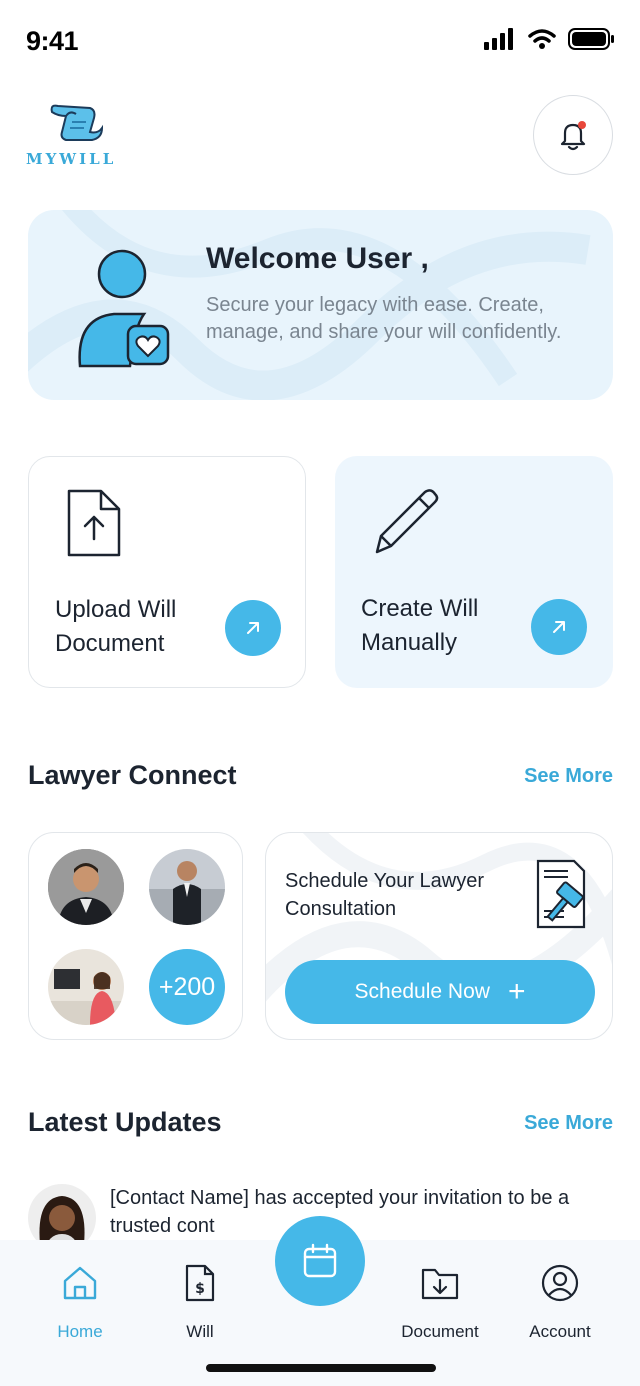 The width and height of the screenshot is (640, 1386). I want to click on signal-icon, so click(498, 39).